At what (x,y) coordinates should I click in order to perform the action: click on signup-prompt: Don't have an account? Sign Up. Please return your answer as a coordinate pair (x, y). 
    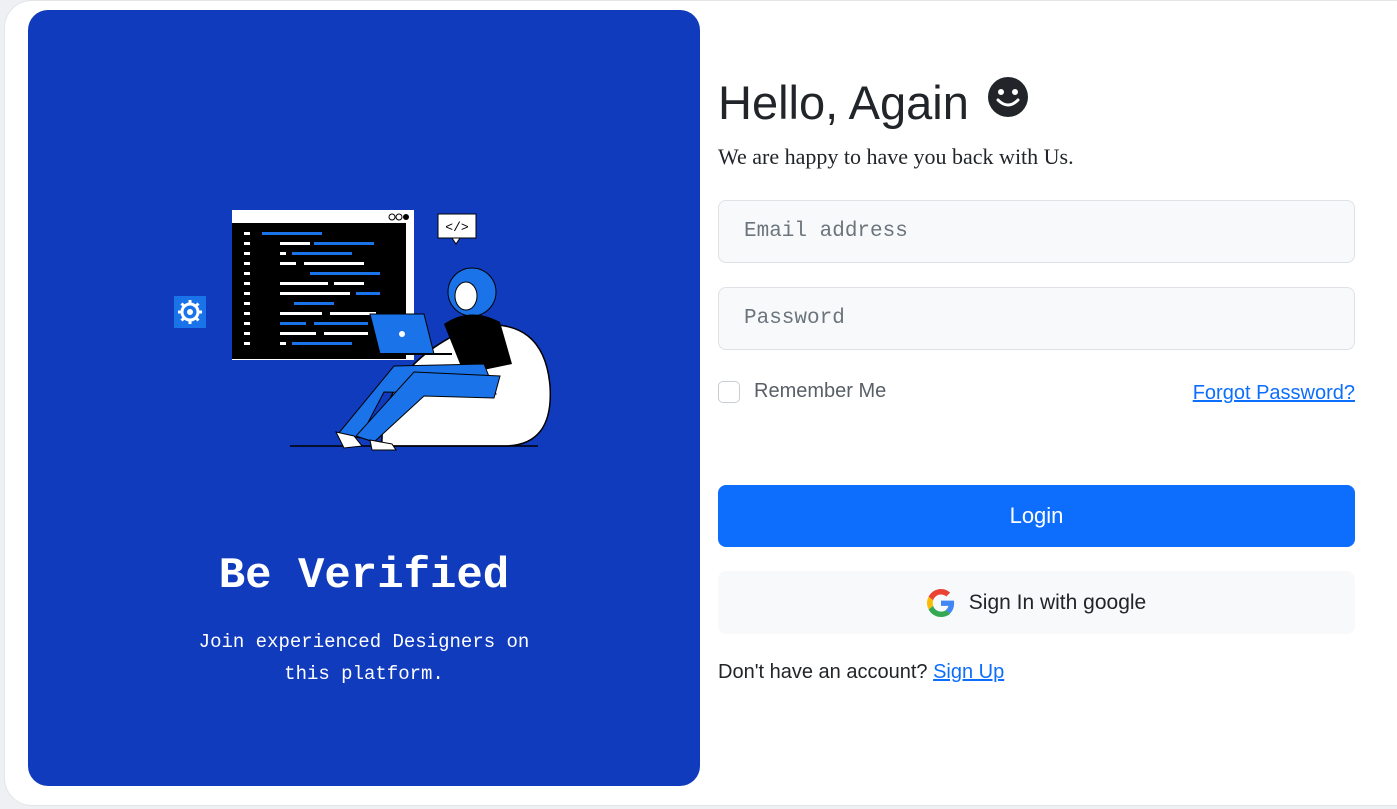
    Looking at the image, I should click on (861, 672).